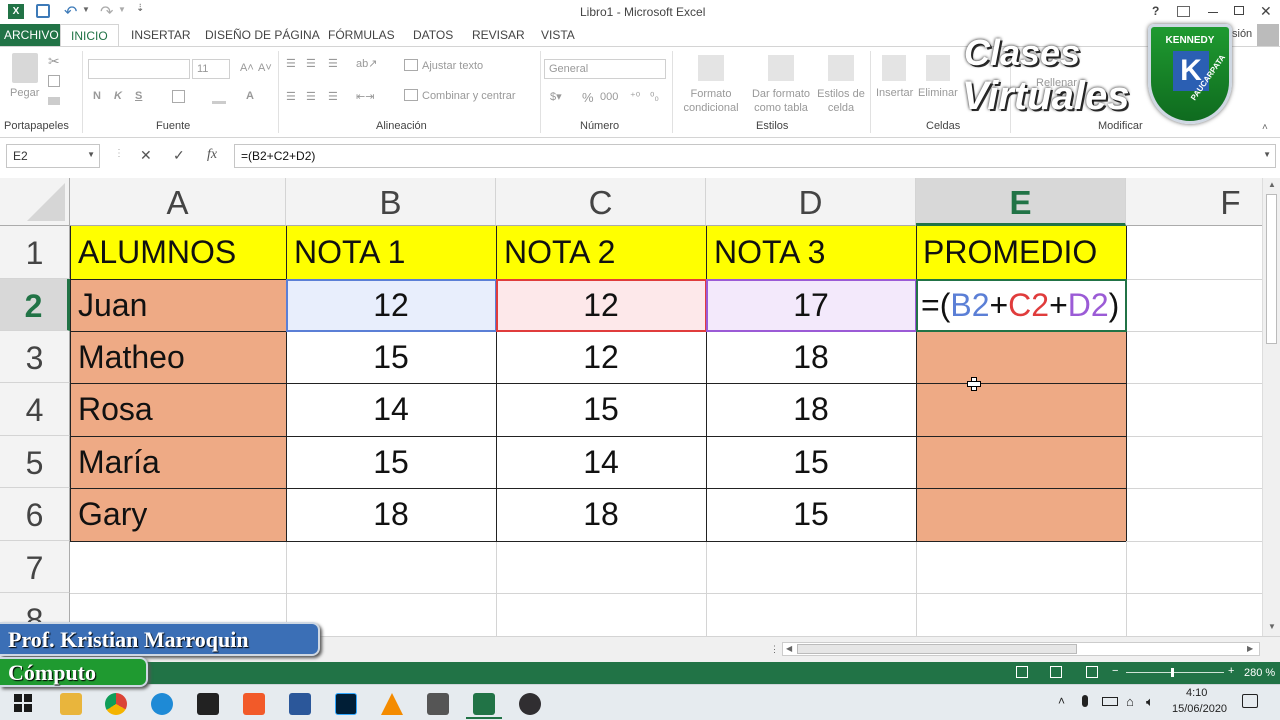 Image resolution: width=1280 pixels, height=720 pixels. What do you see at coordinates (937, 649) in the screenshot?
I see `horizontal-scroll-thumb` at bounding box center [937, 649].